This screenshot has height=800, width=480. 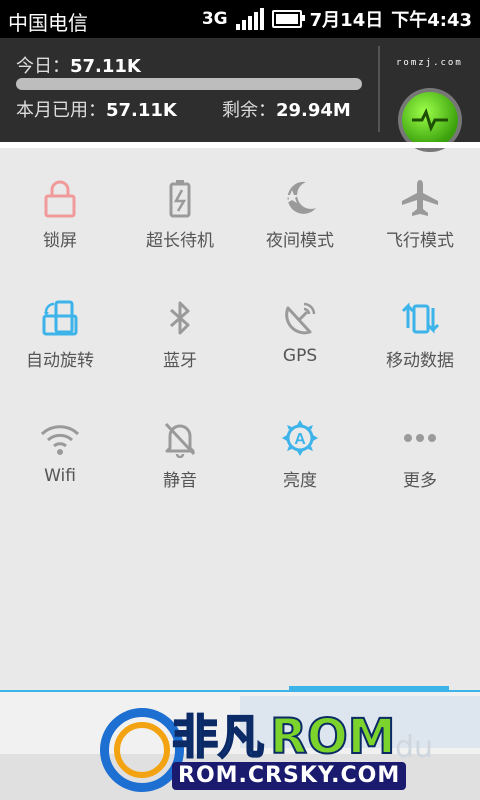 I want to click on remaining-data: 剩余：29.94M, so click(x=286, y=109).